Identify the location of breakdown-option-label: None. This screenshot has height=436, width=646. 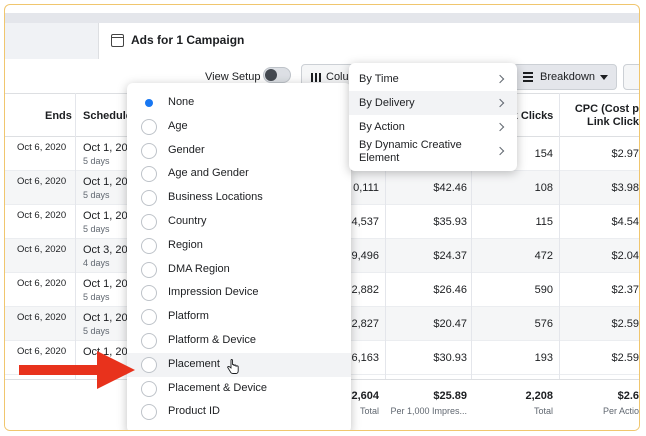
(181, 102).